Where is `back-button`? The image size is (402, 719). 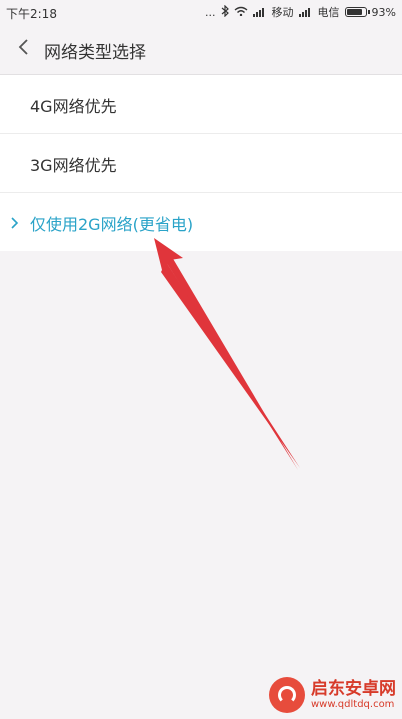
back-button is located at coordinates (23, 49).